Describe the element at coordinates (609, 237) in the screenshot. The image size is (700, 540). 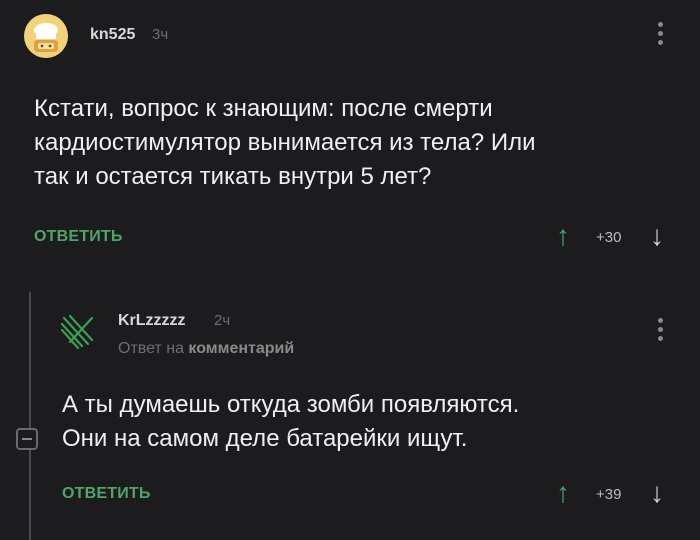
I see `score: +30` at that location.